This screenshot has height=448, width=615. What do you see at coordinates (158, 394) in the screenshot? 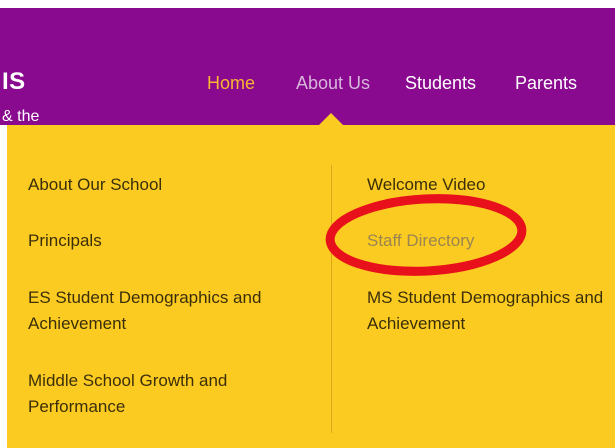
I see `menu-middle-school-growth: Middle School Growth and Performance` at bounding box center [158, 394].